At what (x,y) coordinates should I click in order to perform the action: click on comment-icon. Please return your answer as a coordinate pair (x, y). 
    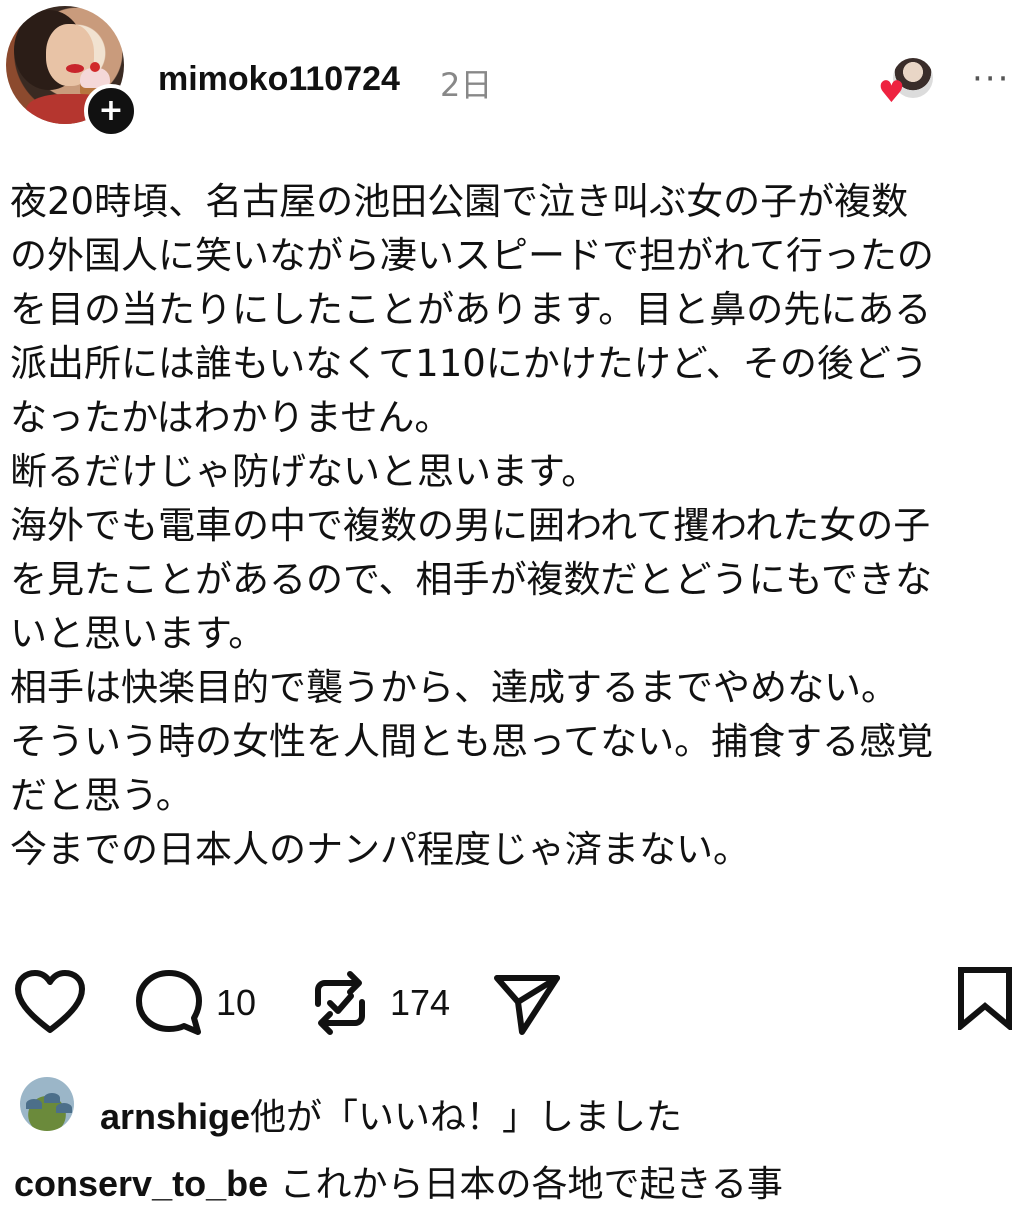
    Looking at the image, I should click on (169, 1002).